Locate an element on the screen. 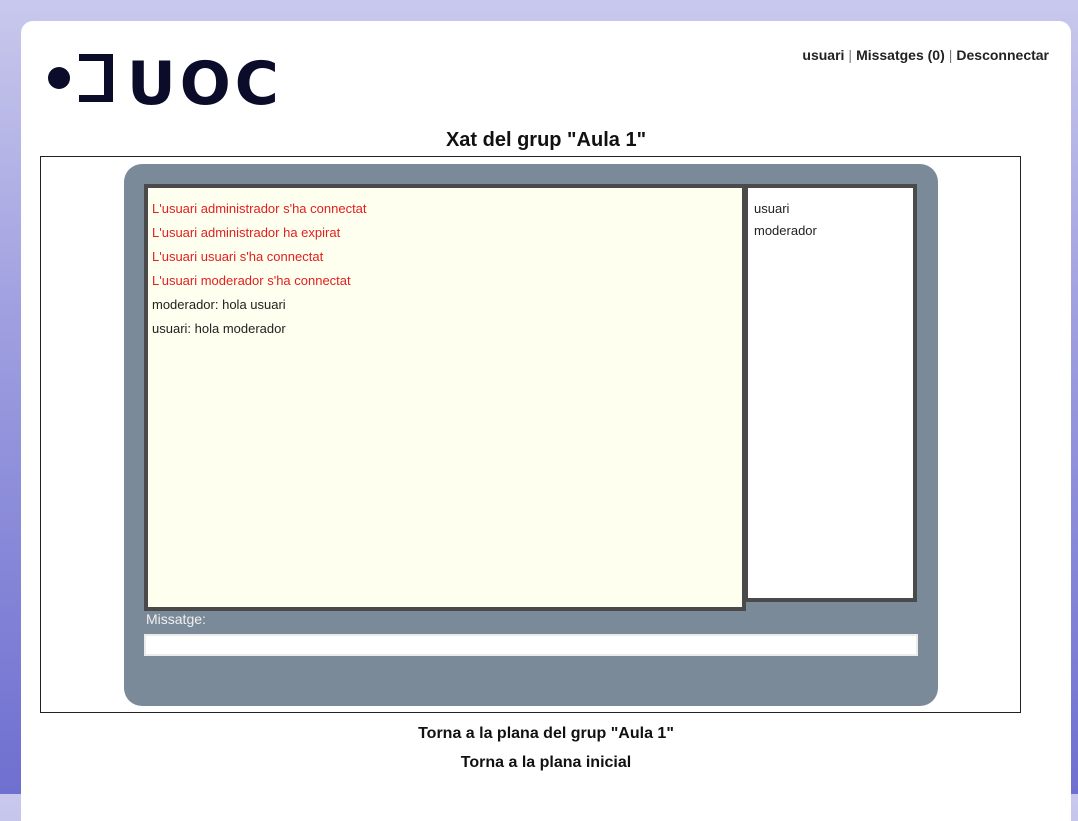  system-message: L'usuari usuari s'ha connectat is located at coordinates (238, 256).